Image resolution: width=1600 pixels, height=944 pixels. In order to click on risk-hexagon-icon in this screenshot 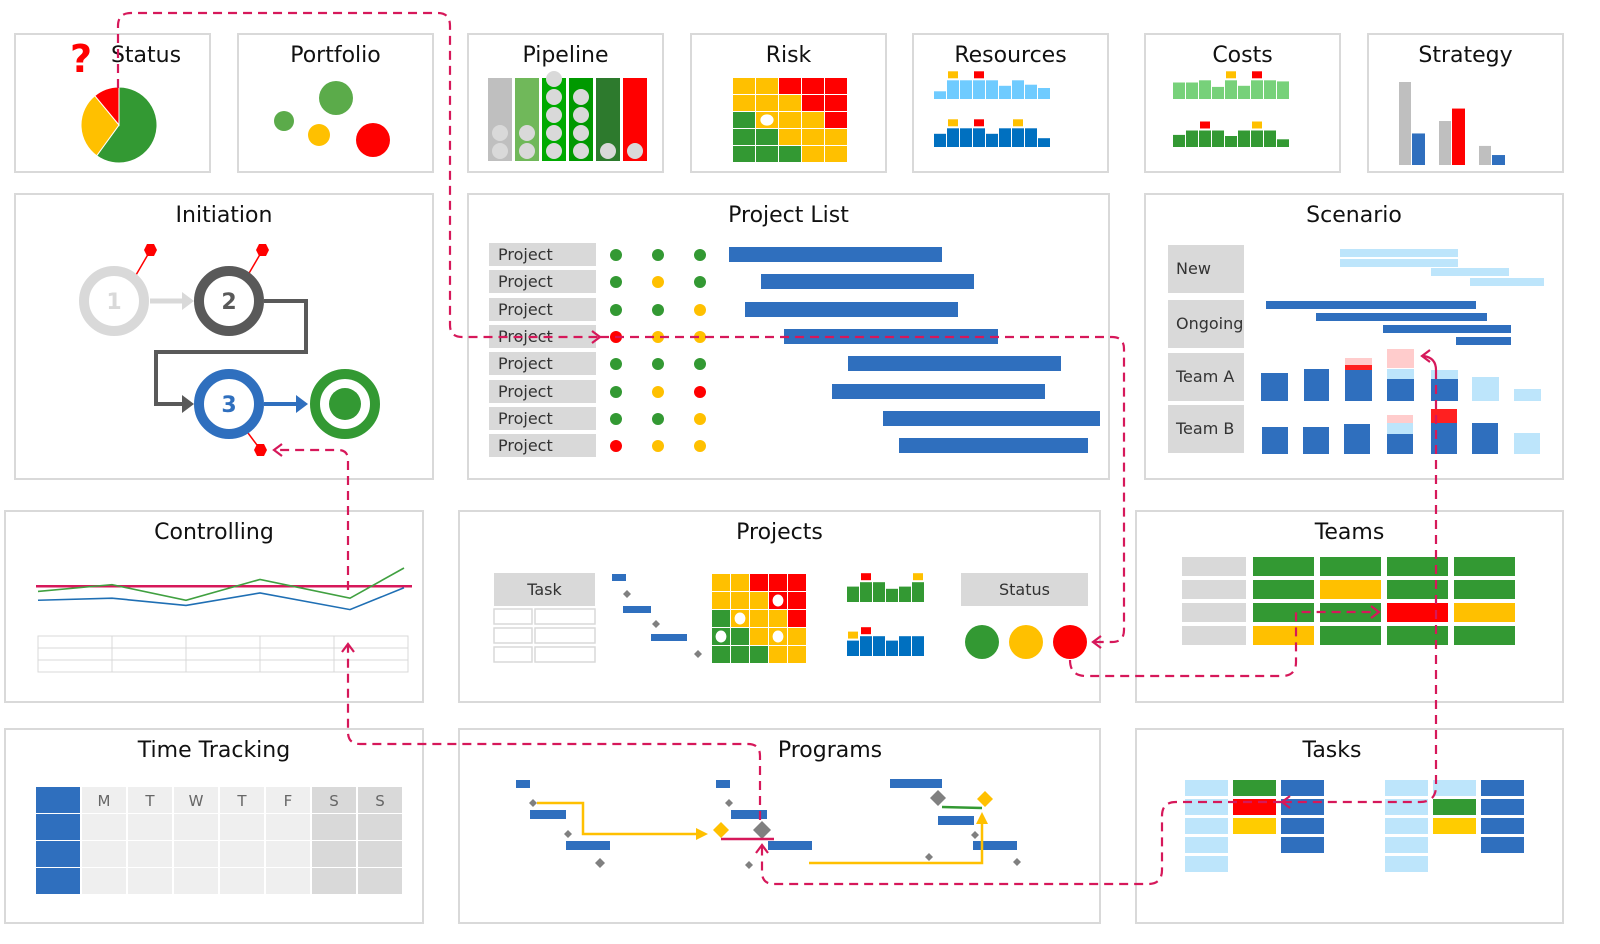, I will do `click(260, 450)`.